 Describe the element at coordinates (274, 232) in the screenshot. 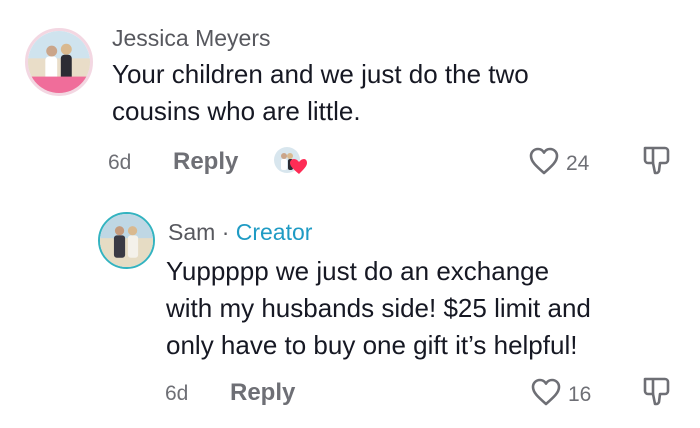

I see `creator-badge: Creator` at that location.